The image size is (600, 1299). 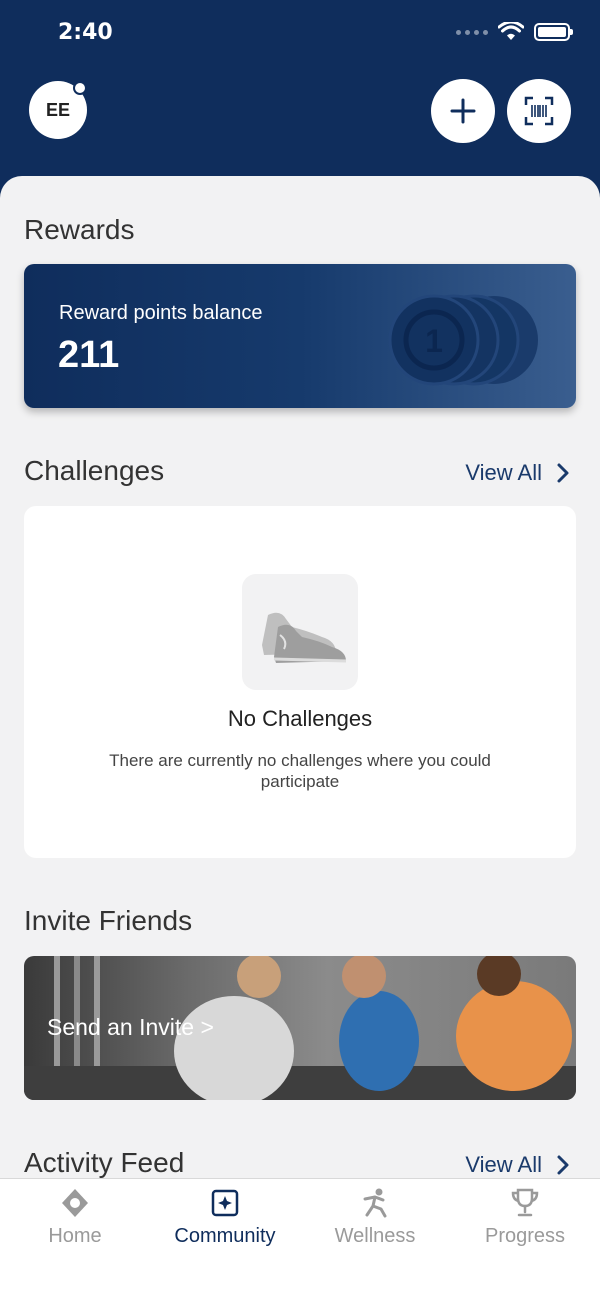 I want to click on scan-barcode-button, so click(x=539, y=111).